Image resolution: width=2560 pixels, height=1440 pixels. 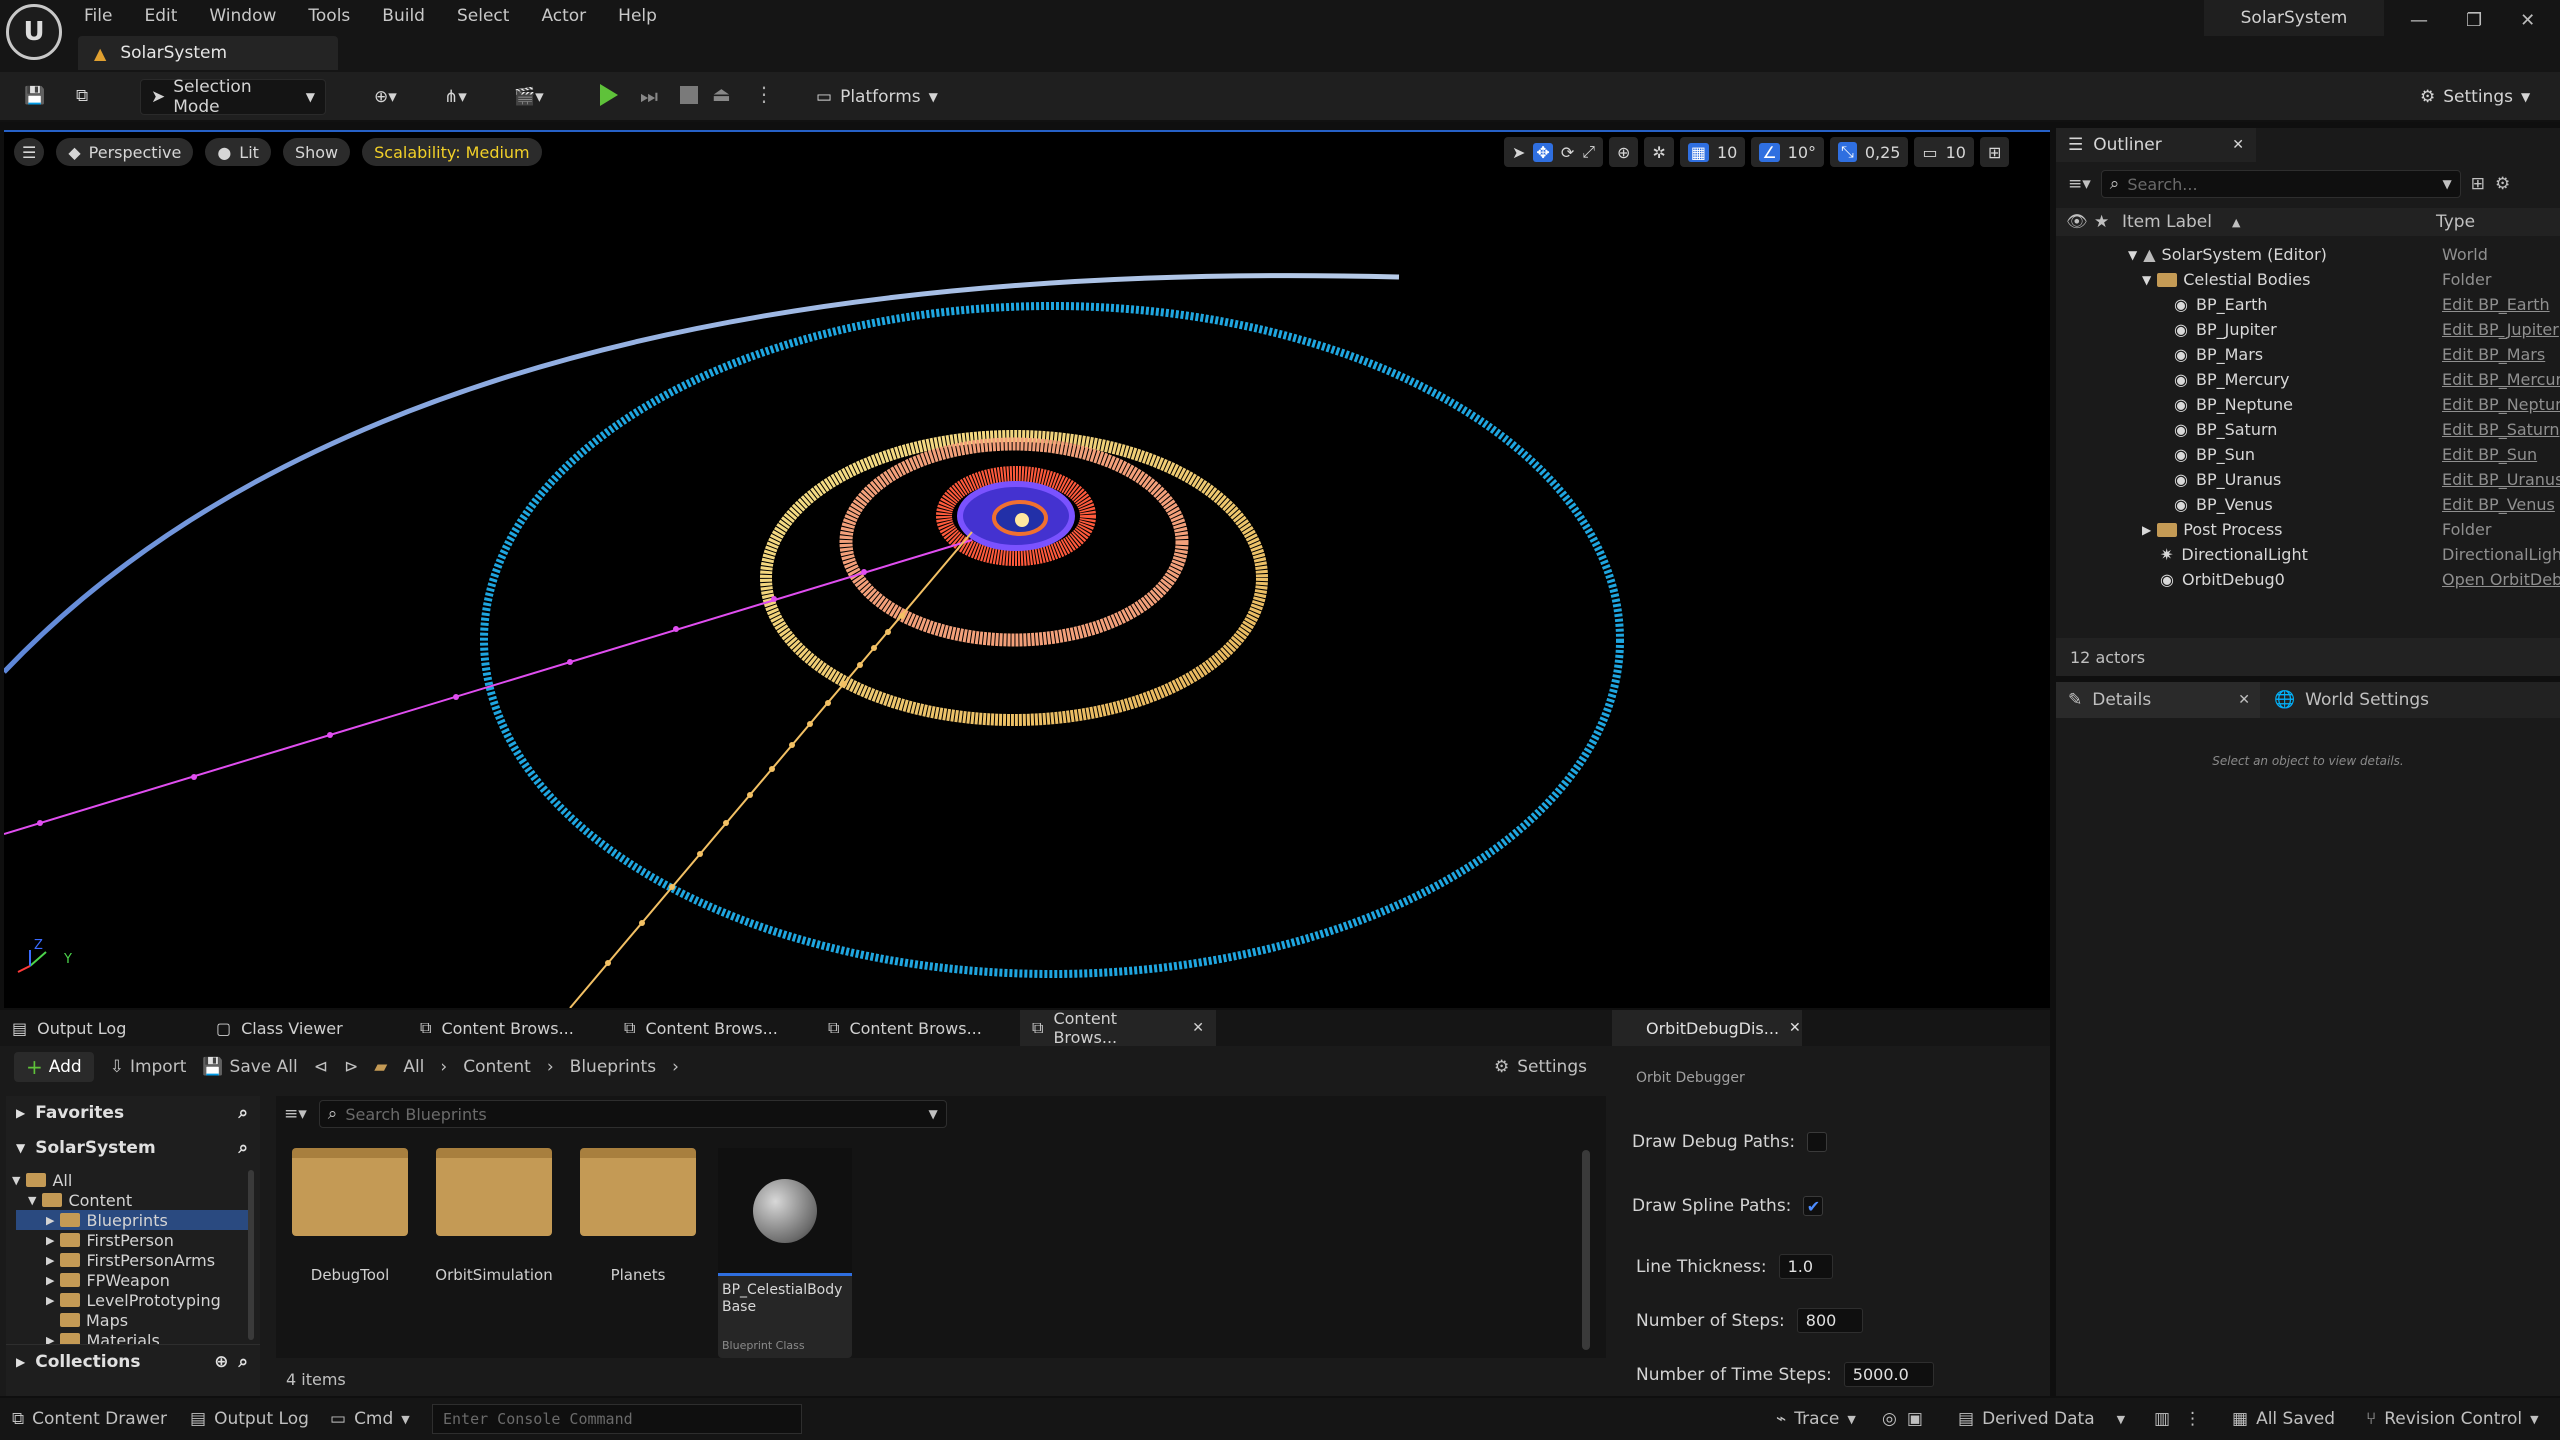 What do you see at coordinates (2308, 304) in the screenshot?
I see `outliner-row: ◉ BP_Earth Edit BP_Earth` at bounding box center [2308, 304].